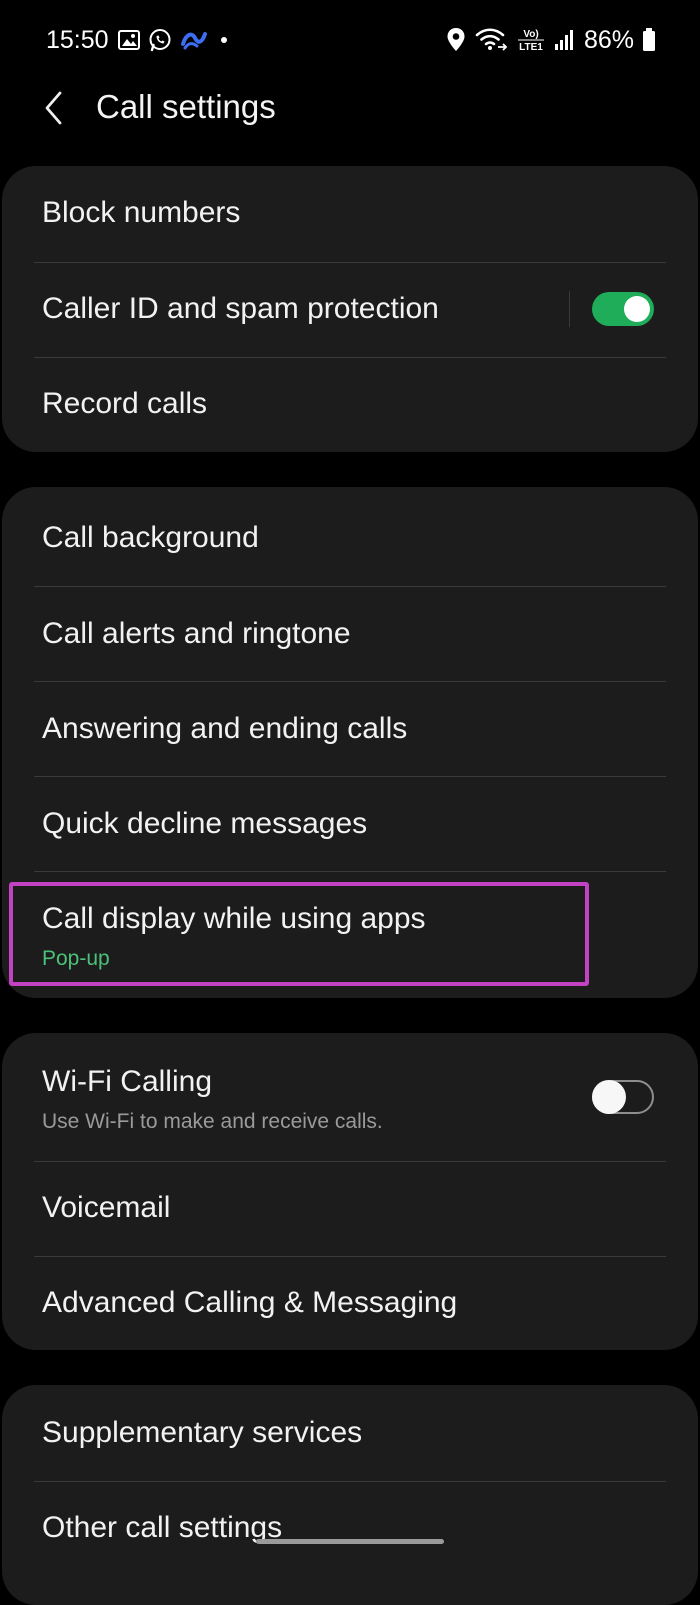 Image resolution: width=700 pixels, height=1605 pixels. Describe the element at coordinates (350, 536) in the screenshot. I see `call-background-item: Call background` at that location.